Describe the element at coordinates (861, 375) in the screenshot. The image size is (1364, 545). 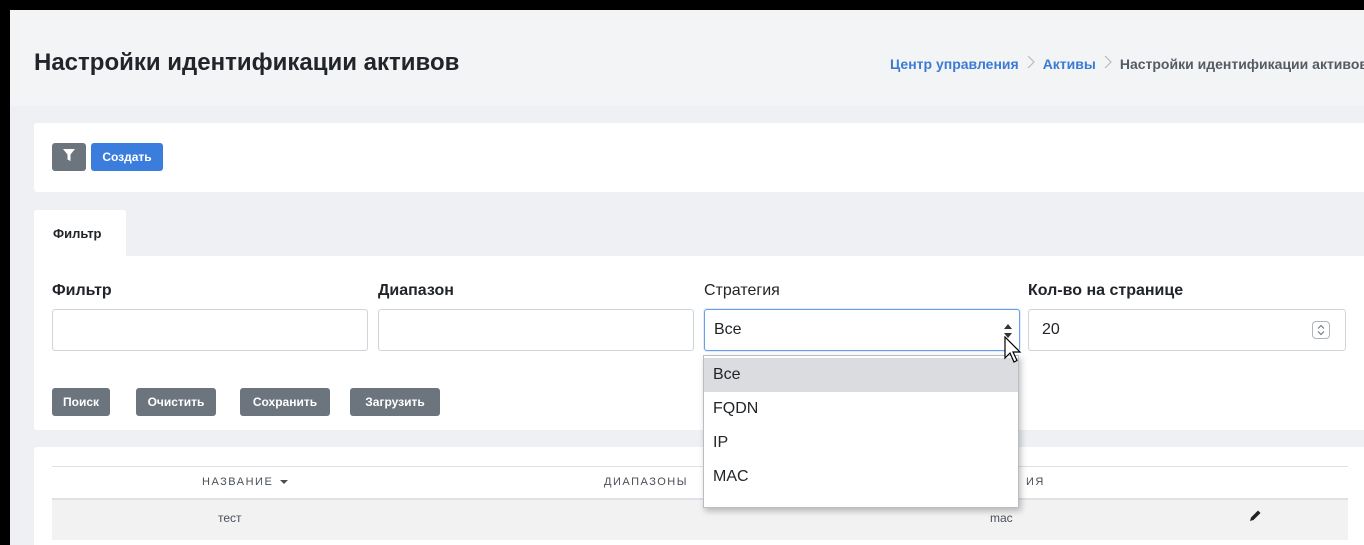
I see `dropdown-option-all: Все` at that location.